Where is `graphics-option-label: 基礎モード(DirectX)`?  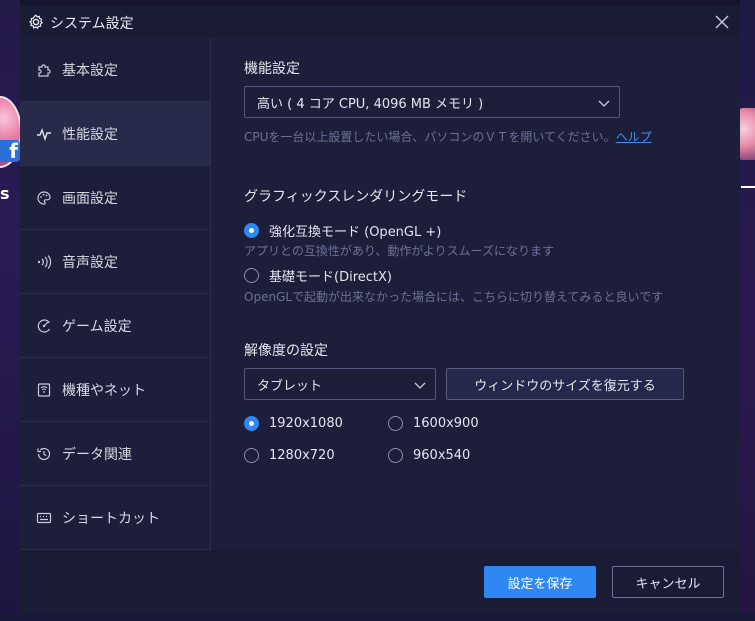
graphics-option-label: 基礎モード(DirectX) is located at coordinates (330, 277).